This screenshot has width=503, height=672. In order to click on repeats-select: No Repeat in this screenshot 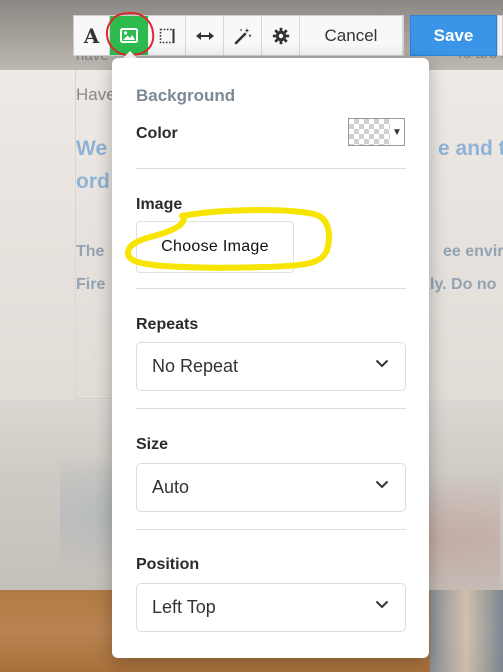, I will do `click(271, 366)`.